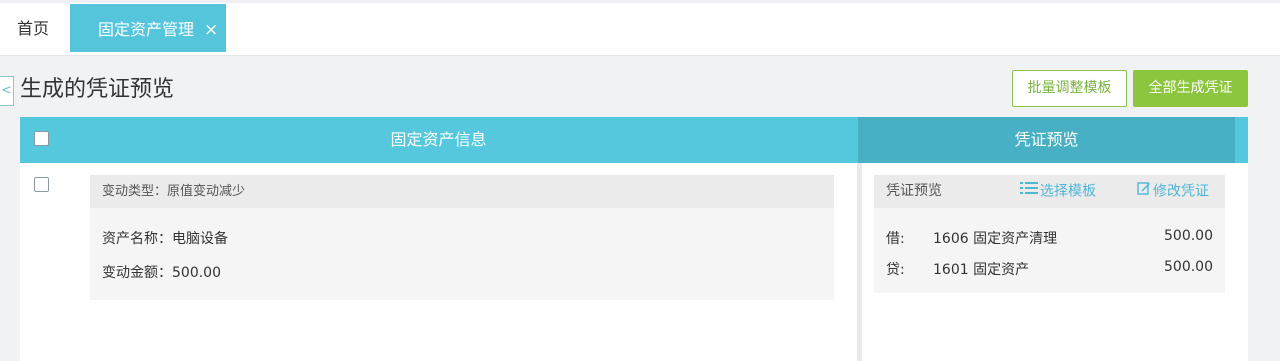  I want to click on close-icon: ×, so click(211, 30).